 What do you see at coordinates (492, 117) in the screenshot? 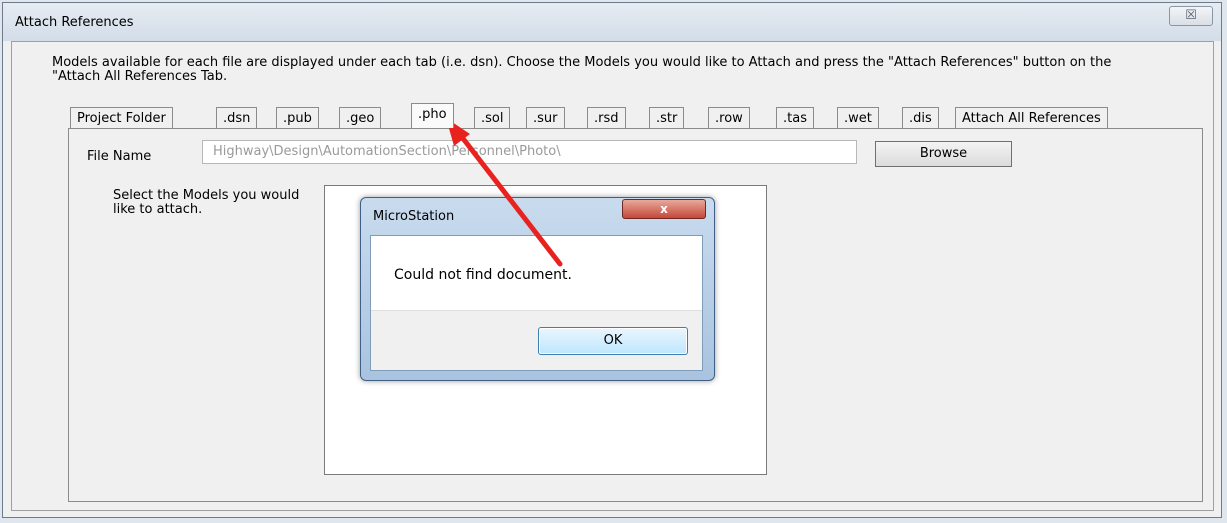
I see `tab-sol: .sol` at bounding box center [492, 117].